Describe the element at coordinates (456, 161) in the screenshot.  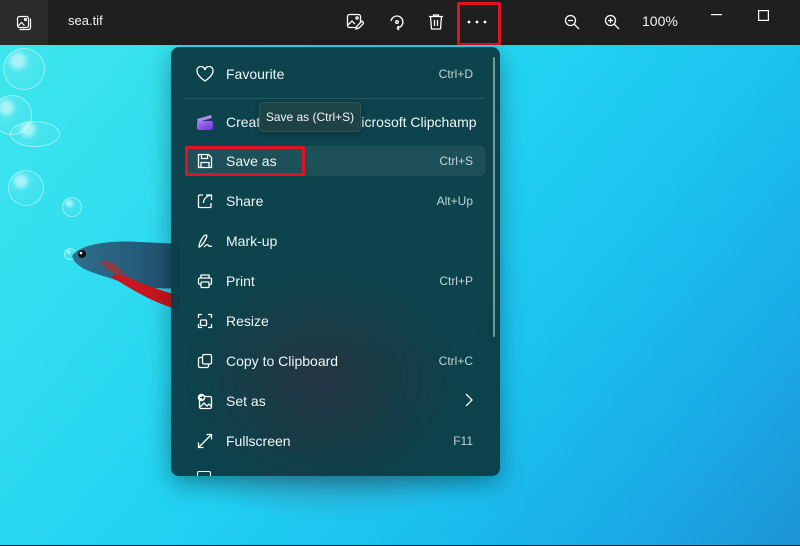
I see `menu-item-shortcut: Ctrl+S` at that location.